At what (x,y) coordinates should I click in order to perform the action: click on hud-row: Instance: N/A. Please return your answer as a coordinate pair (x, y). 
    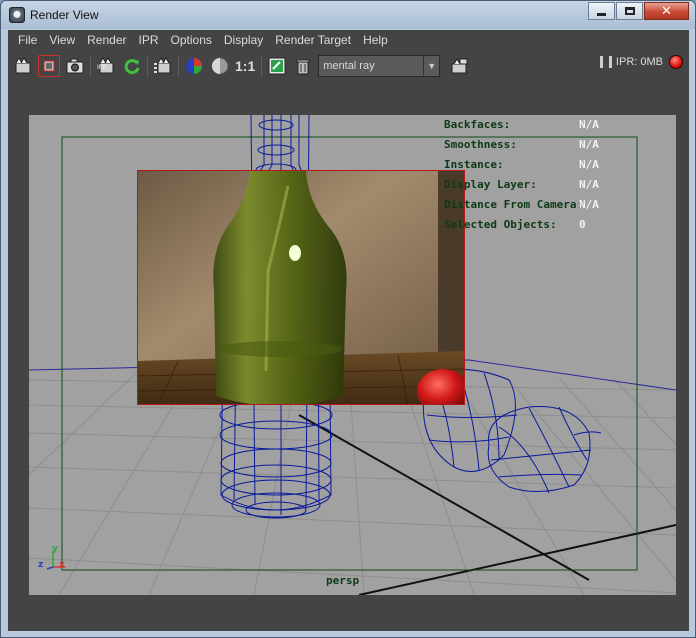
    Looking at the image, I should click on (560, 165).